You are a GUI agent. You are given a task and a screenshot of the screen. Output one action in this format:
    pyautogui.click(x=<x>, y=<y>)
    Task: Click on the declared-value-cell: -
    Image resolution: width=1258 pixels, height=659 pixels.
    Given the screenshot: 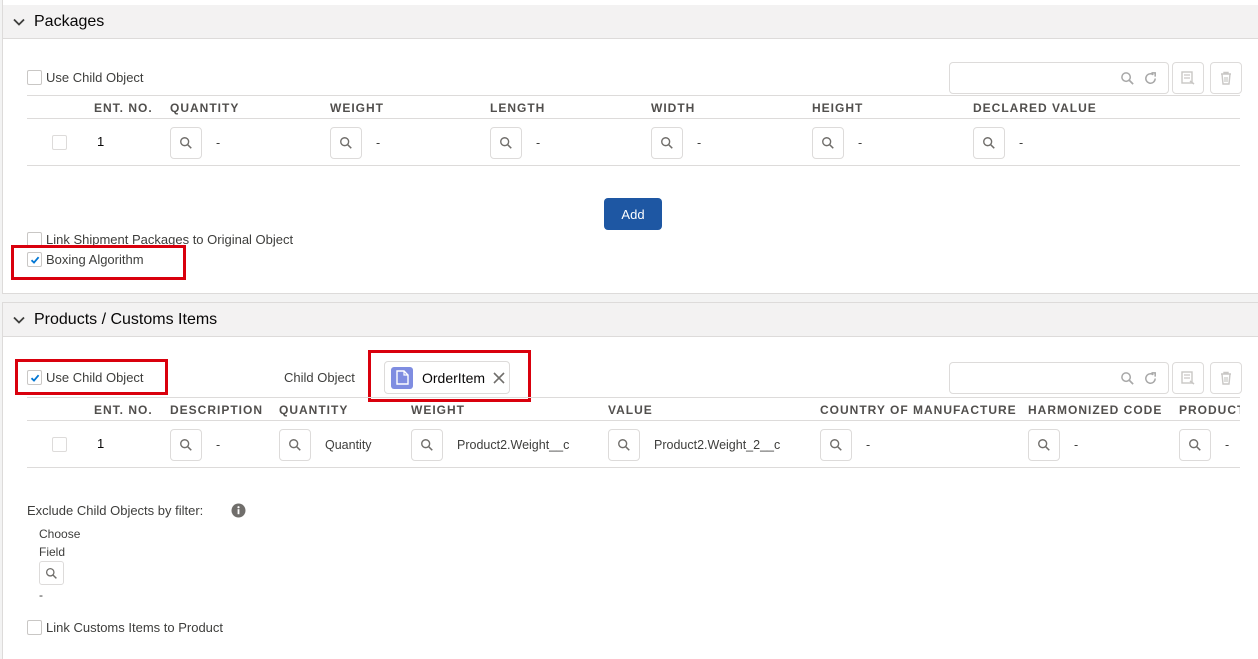 What is the action you would take?
    pyautogui.click(x=998, y=143)
    